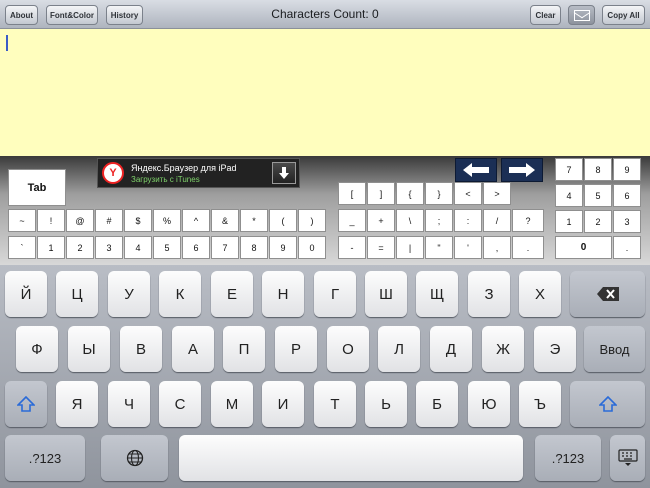 Image resolution: width=650 pixels, height=488 pixels. Describe the element at coordinates (335, 294) in the screenshot. I see `key-Г: Г` at that location.